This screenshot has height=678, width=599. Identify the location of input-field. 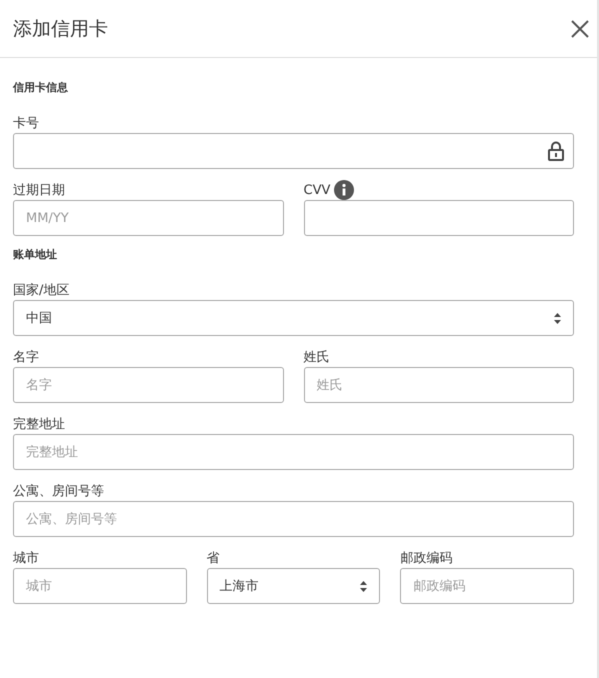
(439, 218).